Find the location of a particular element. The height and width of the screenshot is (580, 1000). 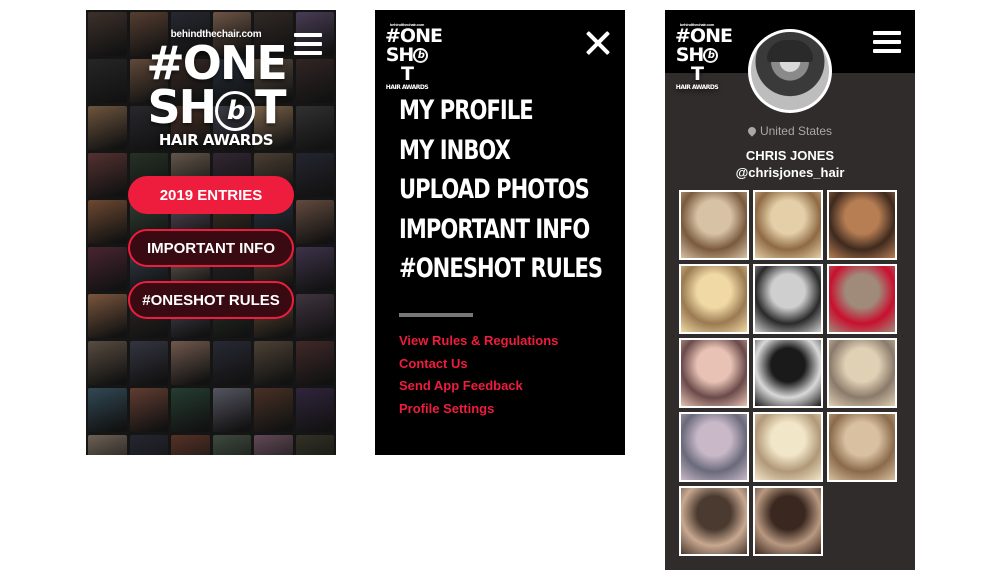

oneshot-rules-label: #ONESHOT RULES is located at coordinates (211, 300).